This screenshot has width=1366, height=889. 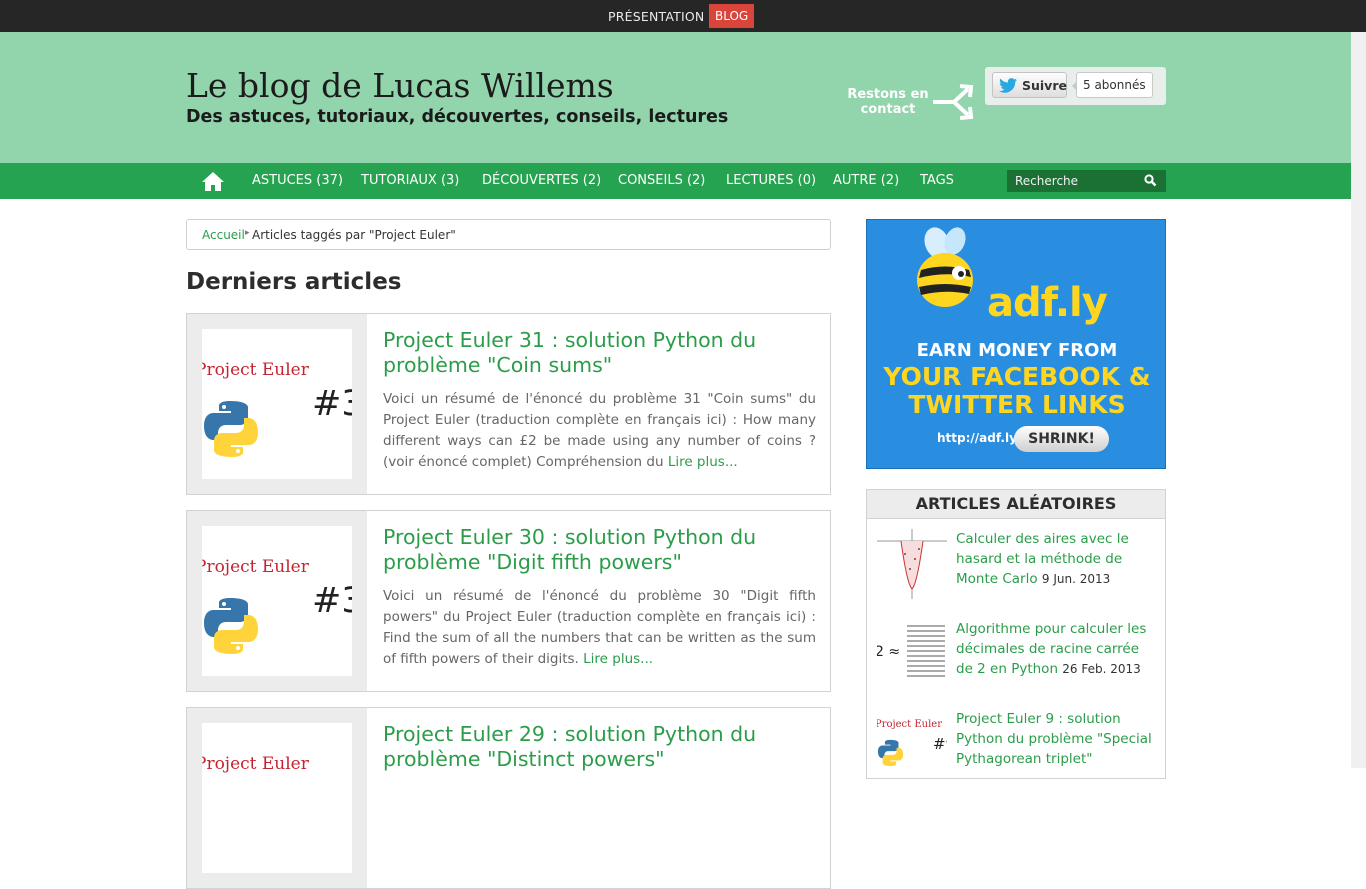 I want to click on twitter-bird-icon, so click(x=1008, y=85).